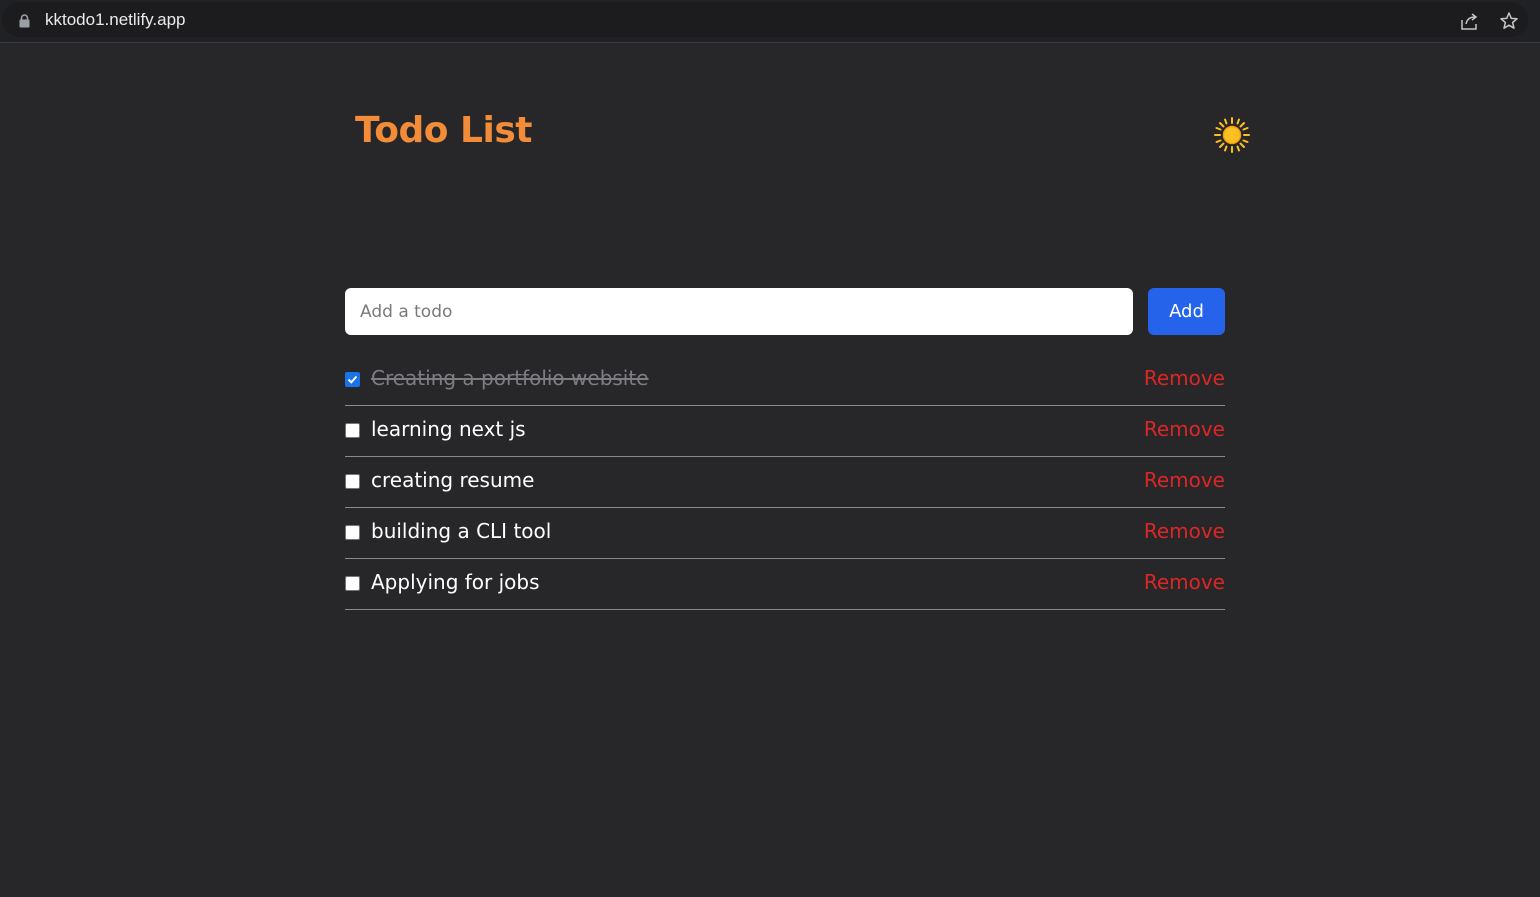 The image size is (1540, 897). What do you see at coordinates (1232, 135) in the screenshot?
I see `sun-icon` at bounding box center [1232, 135].